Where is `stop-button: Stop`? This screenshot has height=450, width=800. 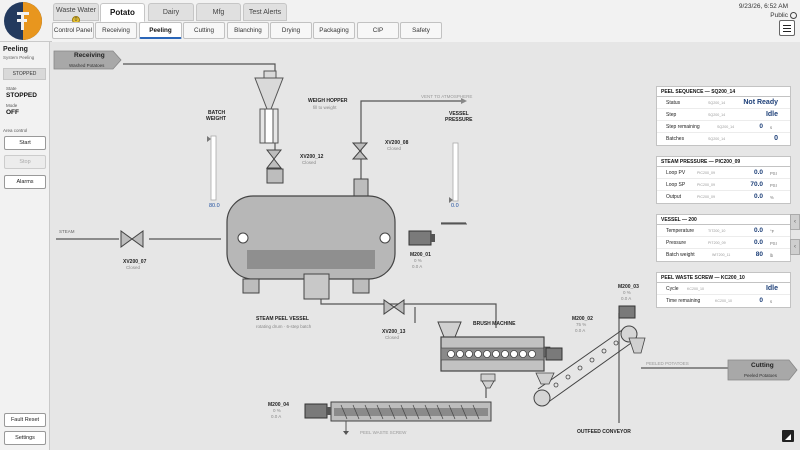
stop-button: Stop is located at coordinates (25, 162).